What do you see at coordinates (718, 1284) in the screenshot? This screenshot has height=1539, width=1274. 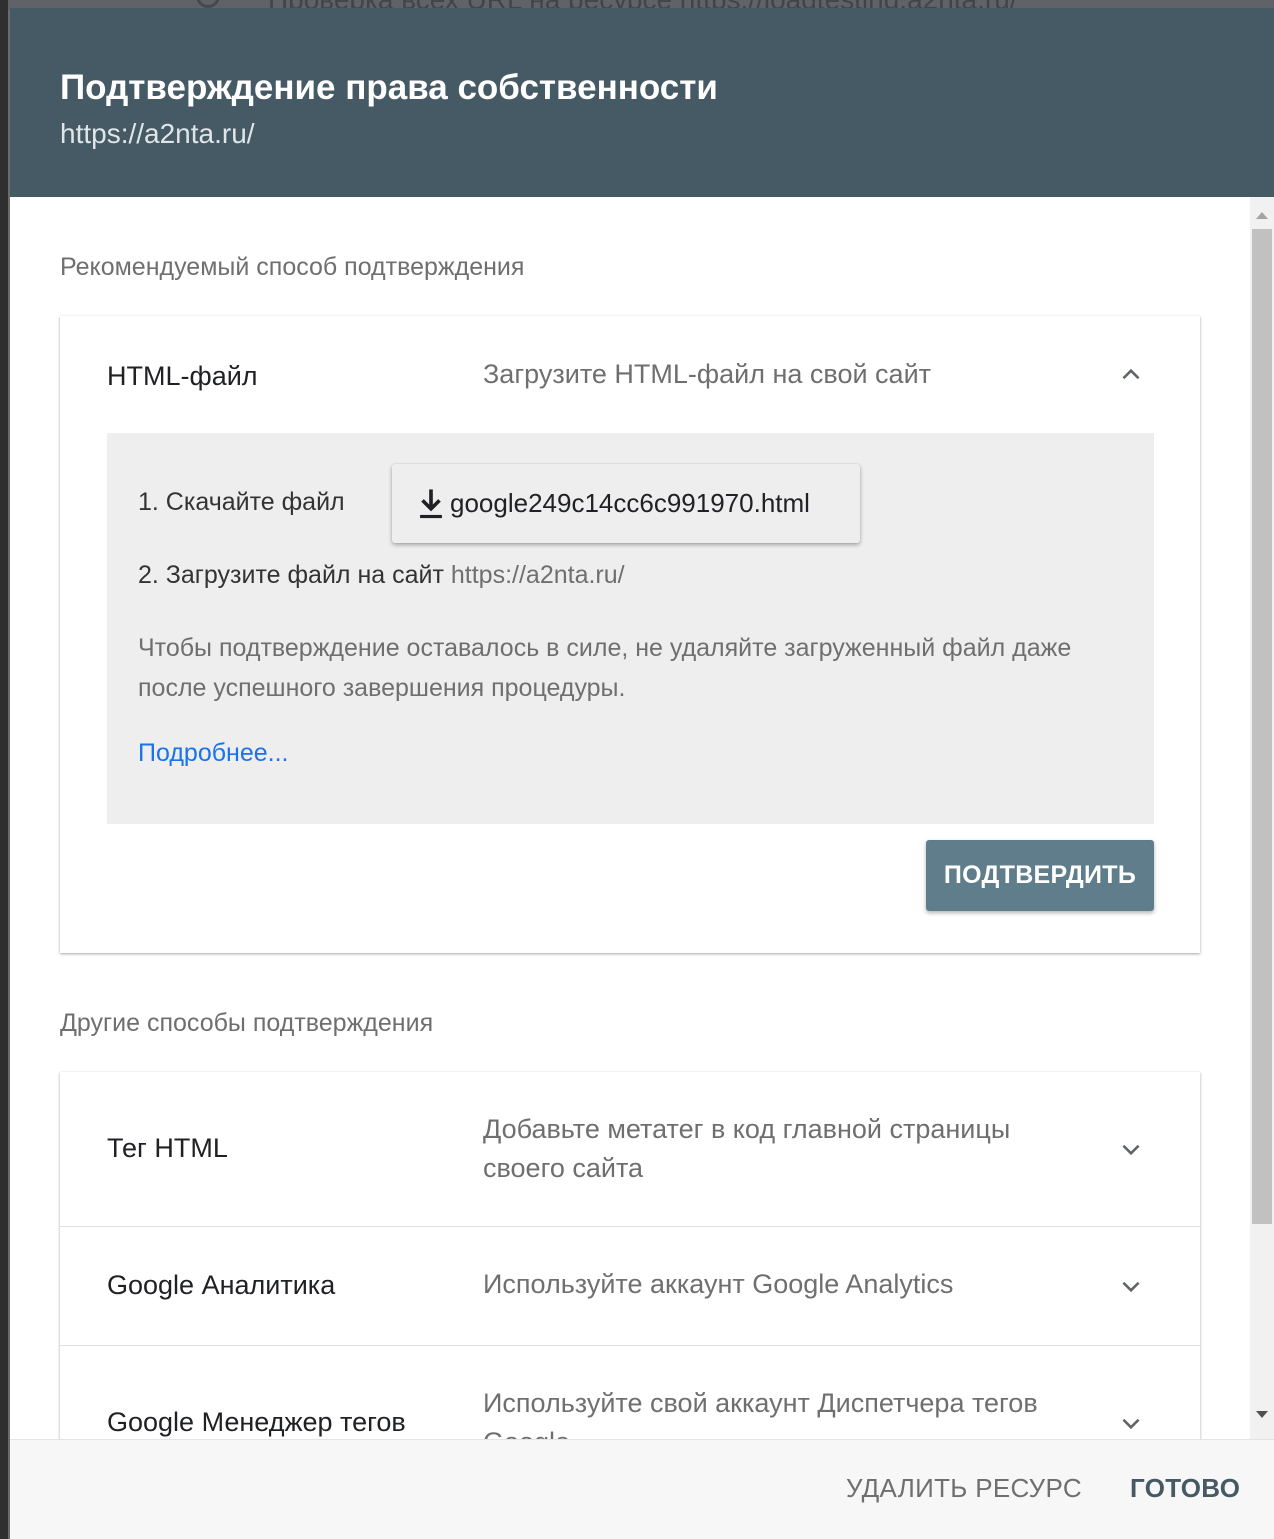 I see `method-description: Используйте аккаунт Google Analytics` at bounding box center [718, 1284].